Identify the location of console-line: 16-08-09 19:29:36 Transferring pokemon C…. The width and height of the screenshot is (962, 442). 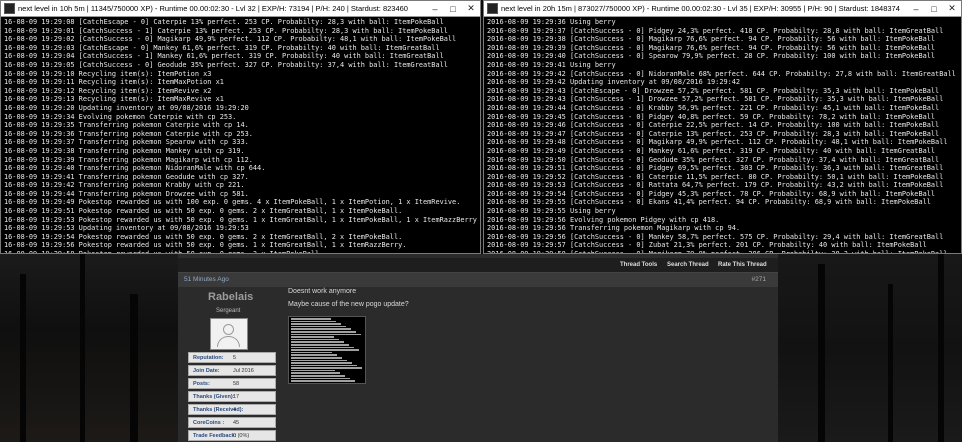
(128, 133).